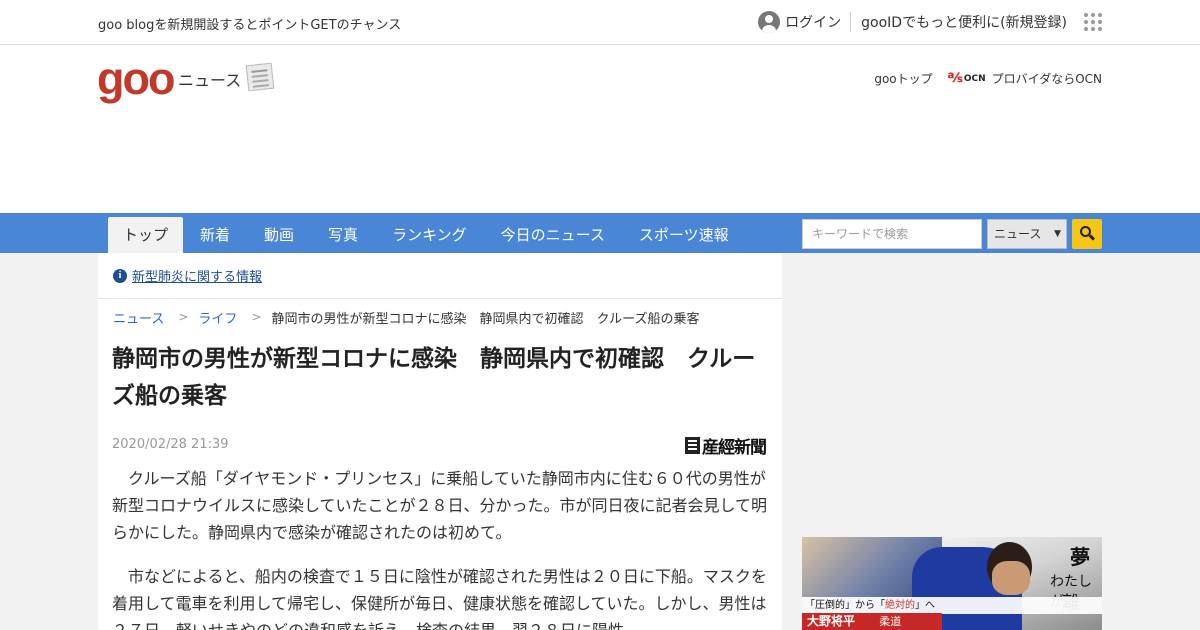  What do you see at coordinates (1011, 578) in the screenshot?
I see `ad-athlete-face` at bounding box center [1011, 578].